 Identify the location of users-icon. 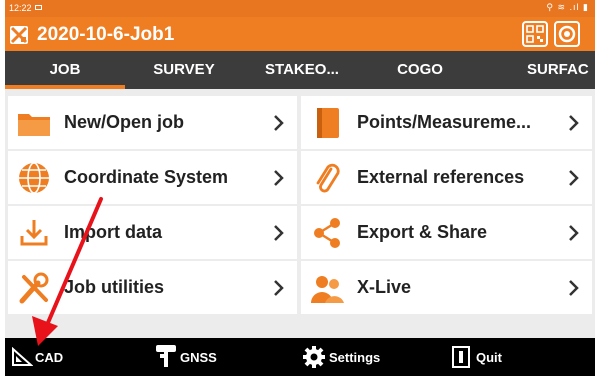
(327, 289).